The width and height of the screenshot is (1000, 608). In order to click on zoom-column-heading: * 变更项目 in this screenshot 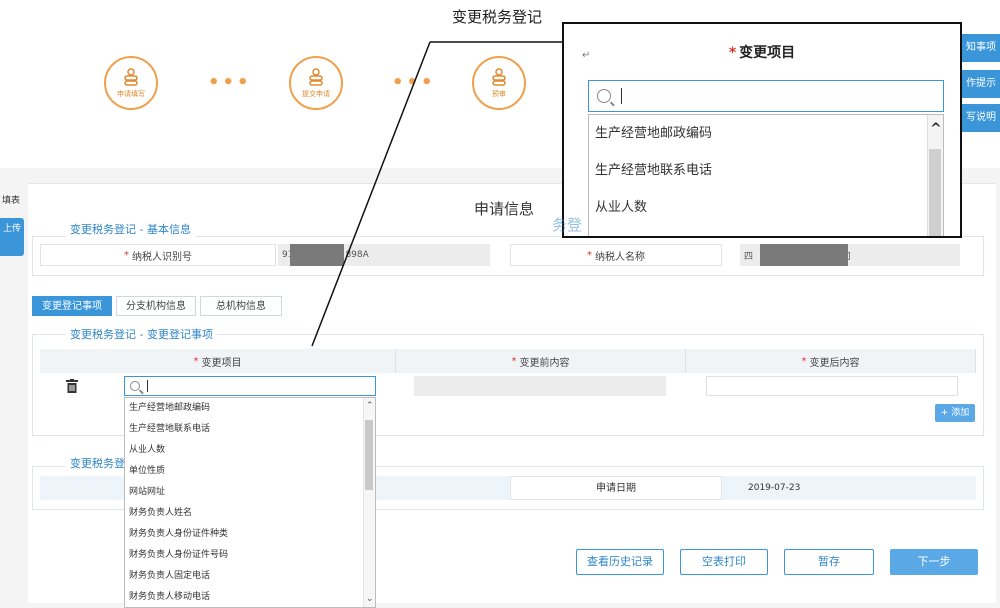, I will do `click(762, 52)`.